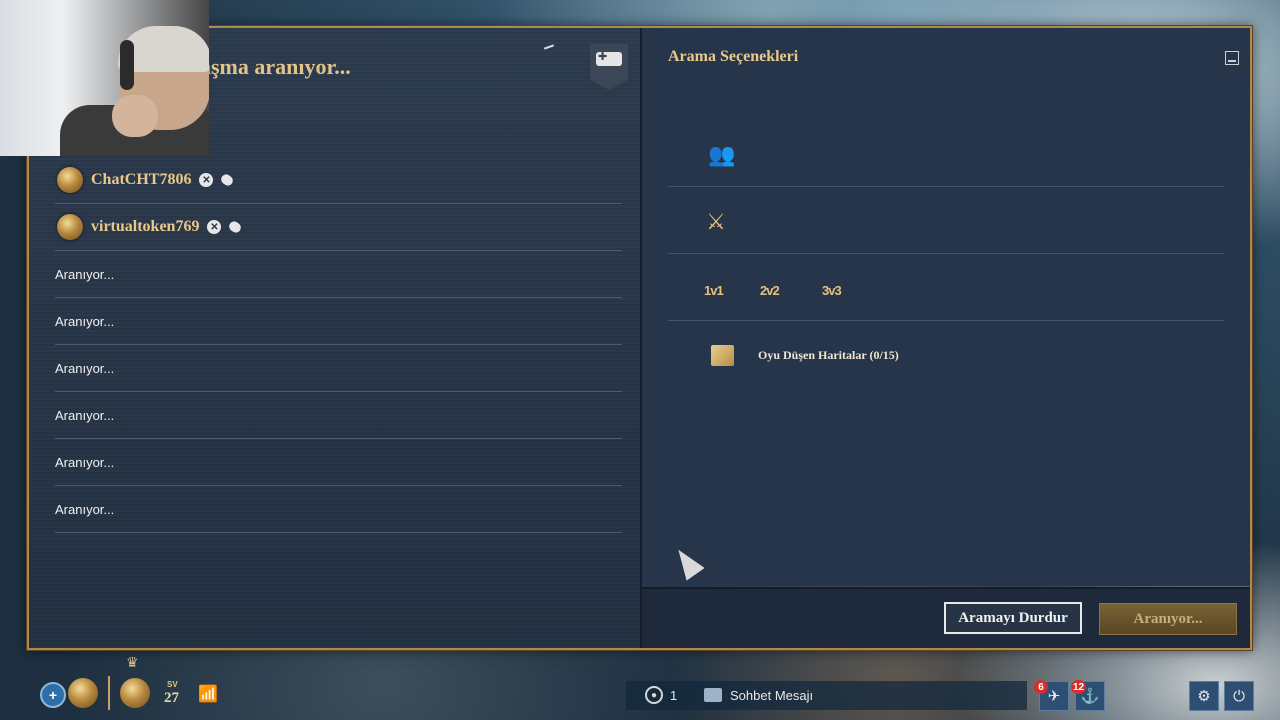  Describe the element at coordinates (716, 222) in the screenshot. I see `crossed-swords-icon: ⚔` at that location.